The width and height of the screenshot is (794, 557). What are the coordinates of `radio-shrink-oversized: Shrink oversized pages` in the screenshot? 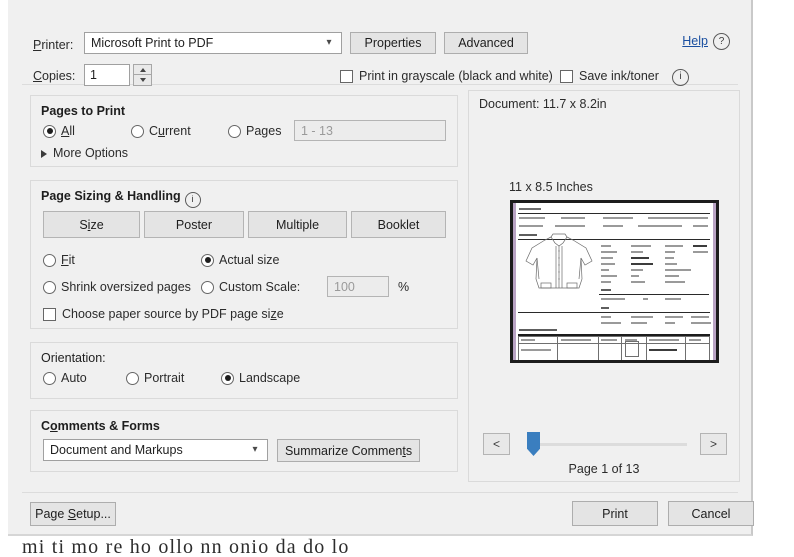 It's located at (117, 287).